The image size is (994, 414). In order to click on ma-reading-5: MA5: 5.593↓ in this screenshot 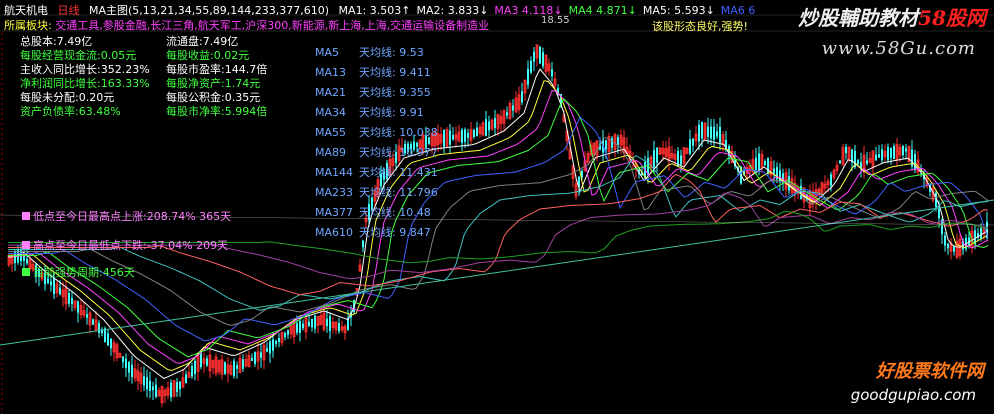, I will do `click(678, 10)`.